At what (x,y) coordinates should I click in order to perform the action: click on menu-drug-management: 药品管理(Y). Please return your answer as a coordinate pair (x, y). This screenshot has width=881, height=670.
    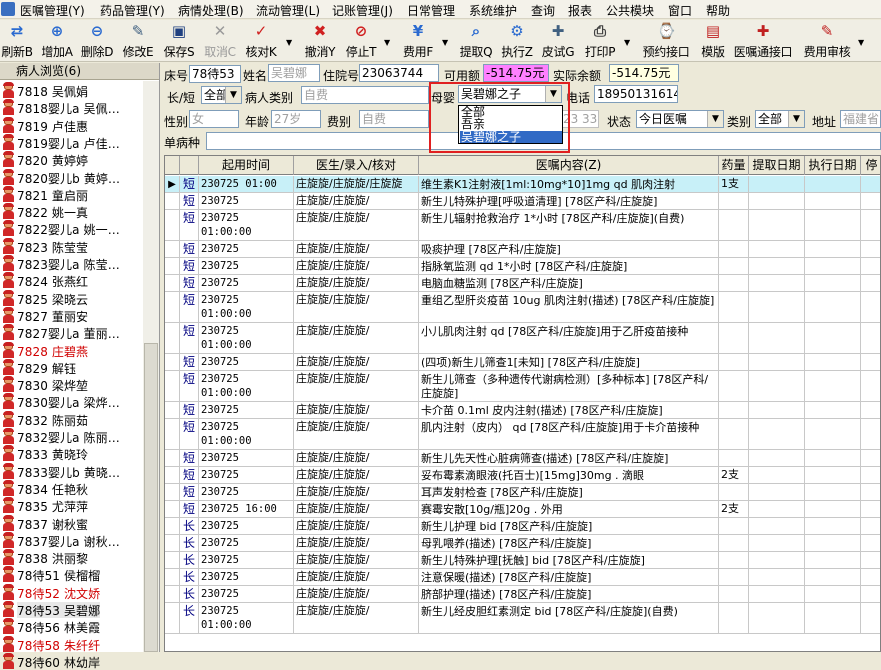
    Looking at the image, I should click on (132, 10).